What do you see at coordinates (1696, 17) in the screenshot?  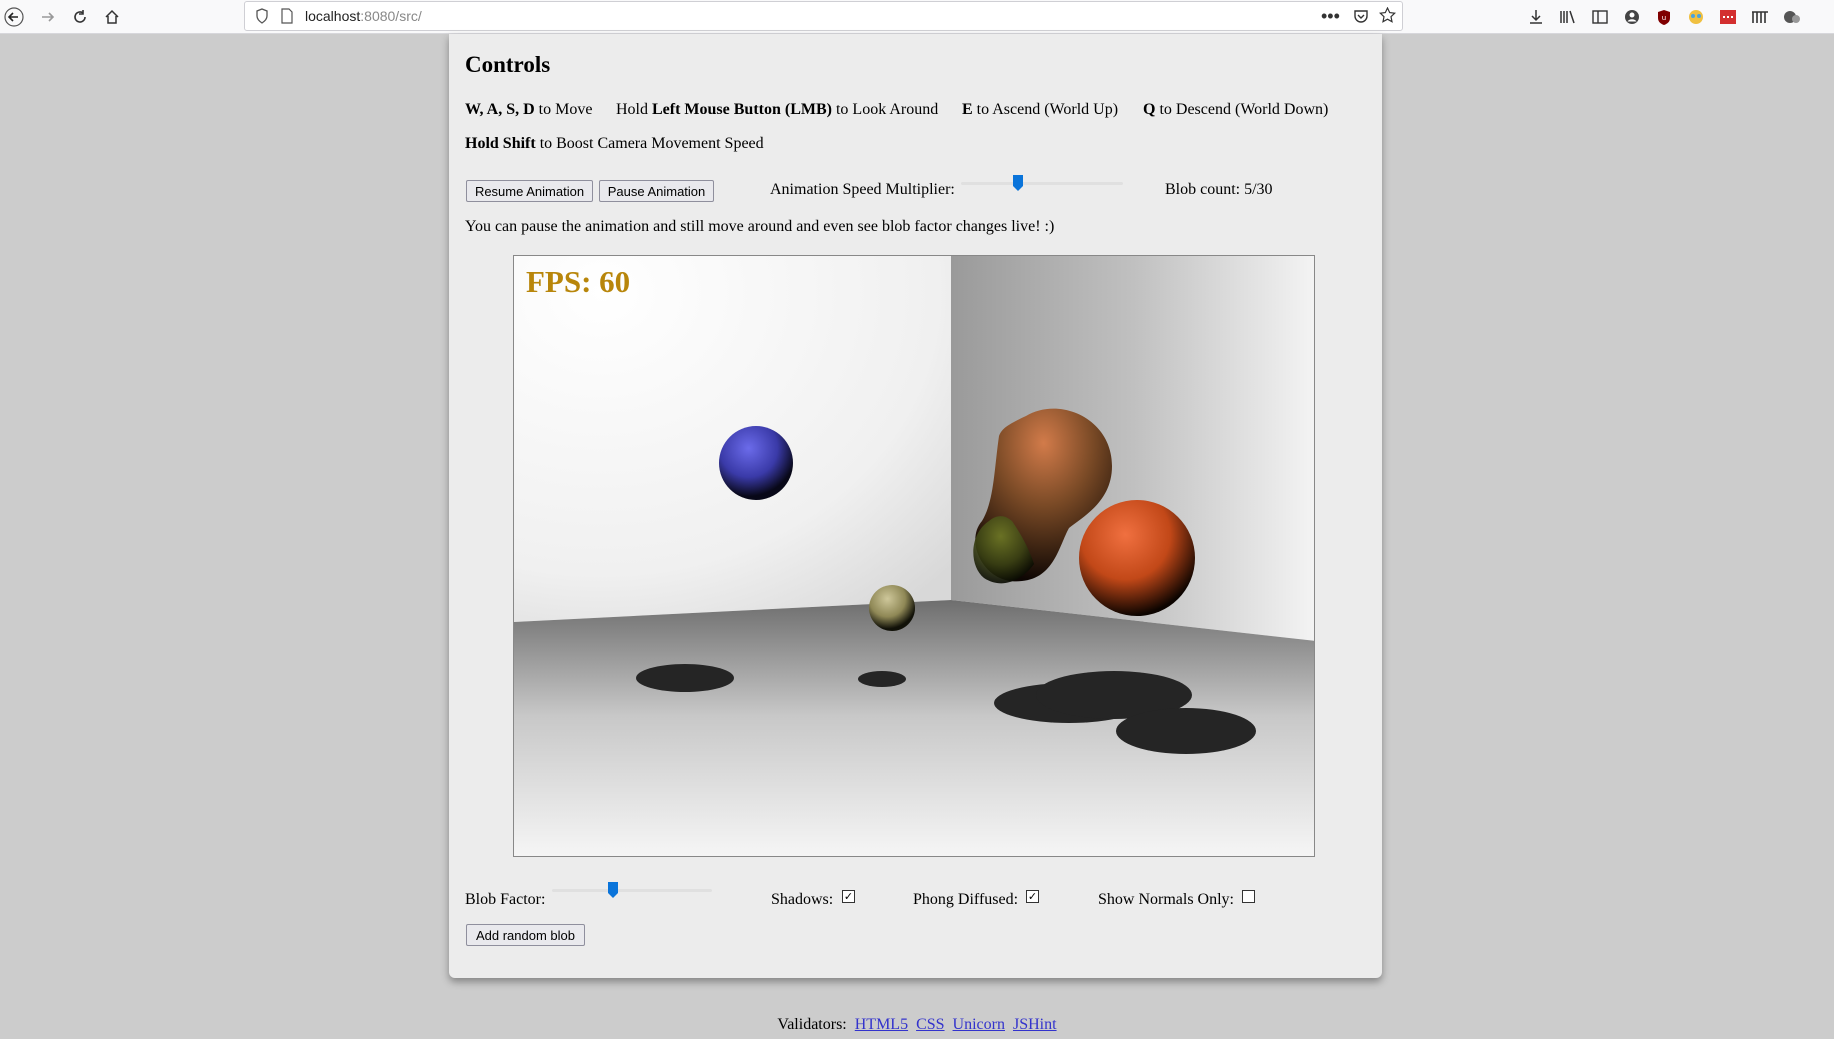 I see `extension-face-icon` at bounding box center [1696, 17].